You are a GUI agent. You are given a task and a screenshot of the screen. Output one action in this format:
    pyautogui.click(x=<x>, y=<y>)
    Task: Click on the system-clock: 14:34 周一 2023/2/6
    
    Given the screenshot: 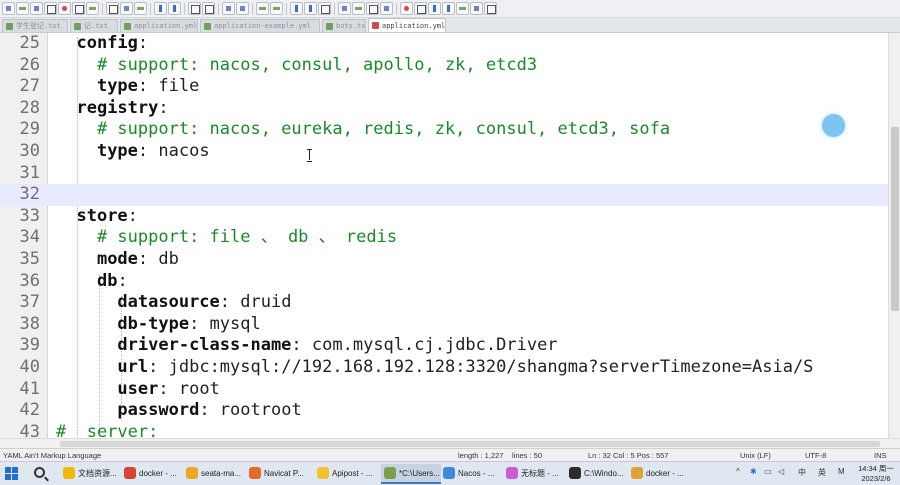 What is the action you would take?
    pyautogui.click(x=876, y=474)
    